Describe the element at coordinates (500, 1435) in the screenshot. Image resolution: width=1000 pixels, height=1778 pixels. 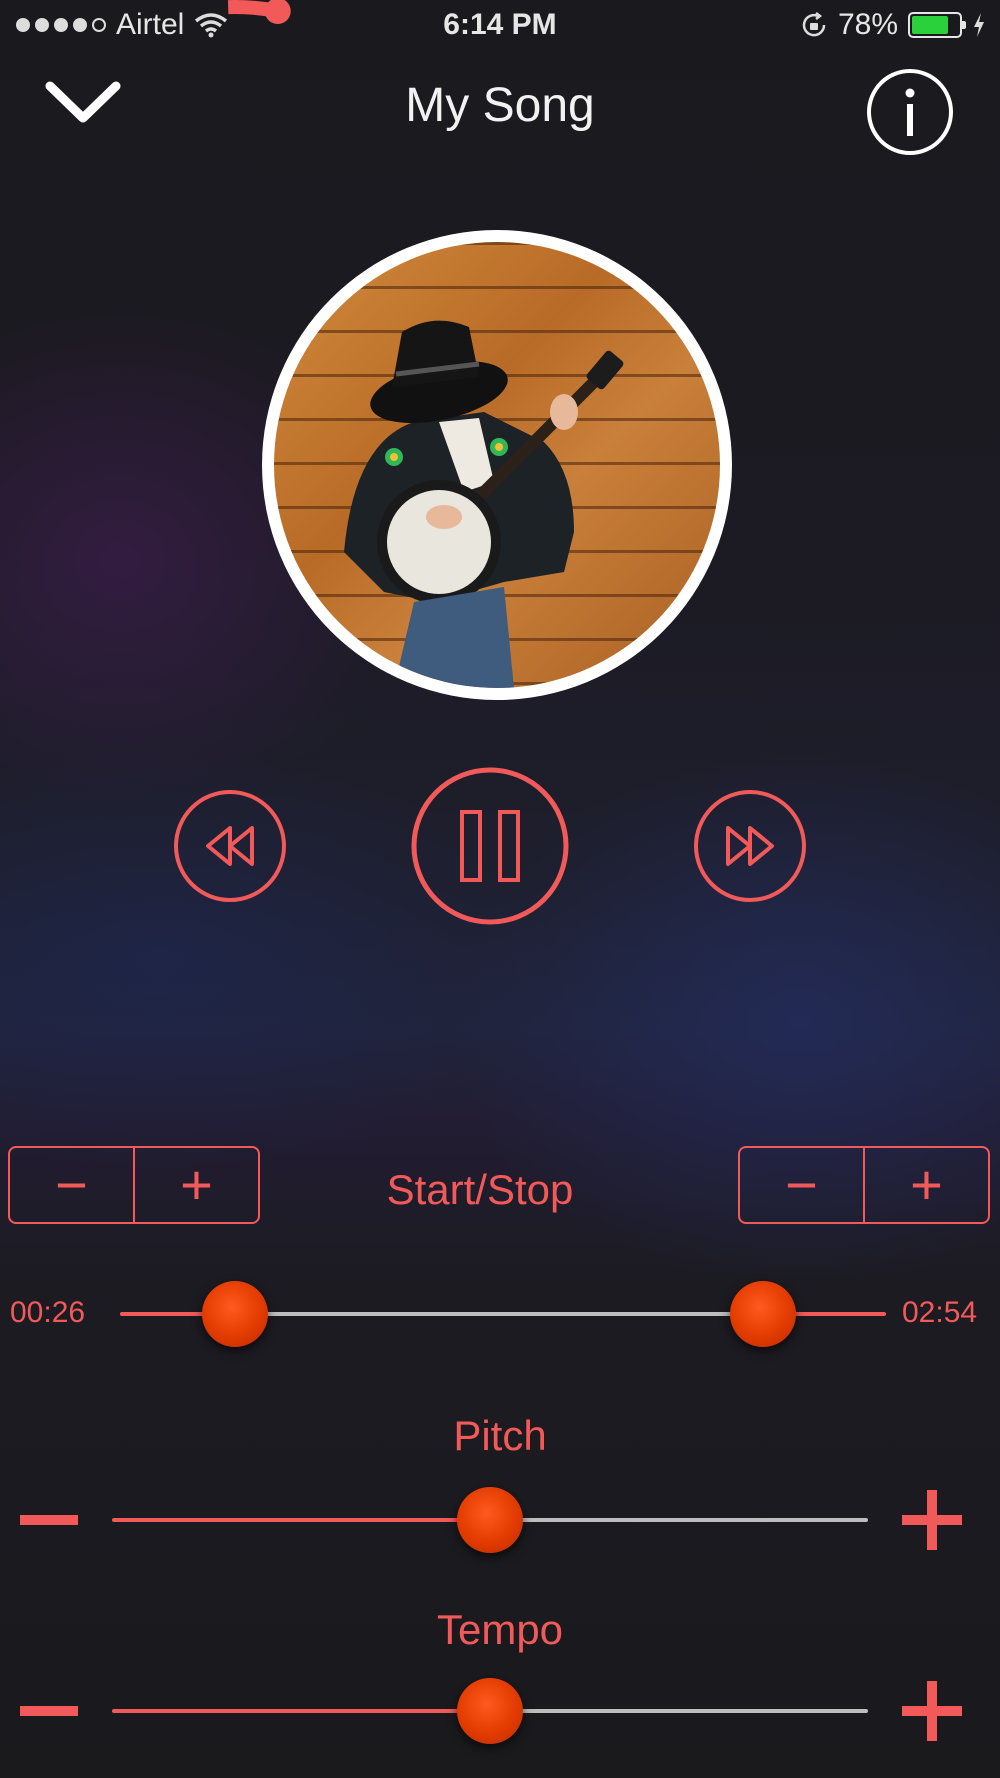
I see `pitch-label: Pitch` at that location.